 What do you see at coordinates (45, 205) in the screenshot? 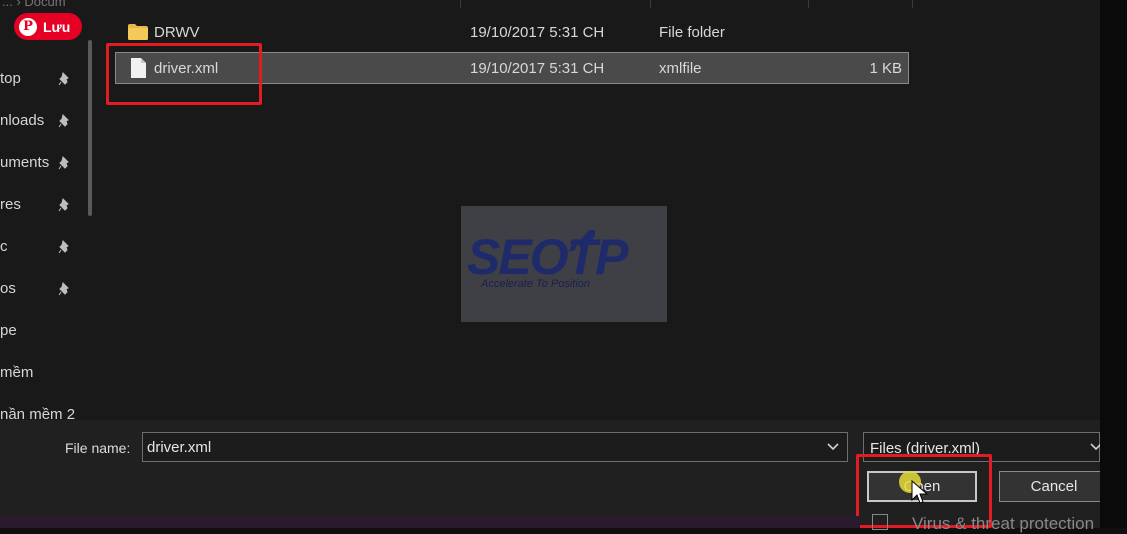
I see `nav-item: res` at bounding box center [45, 205].